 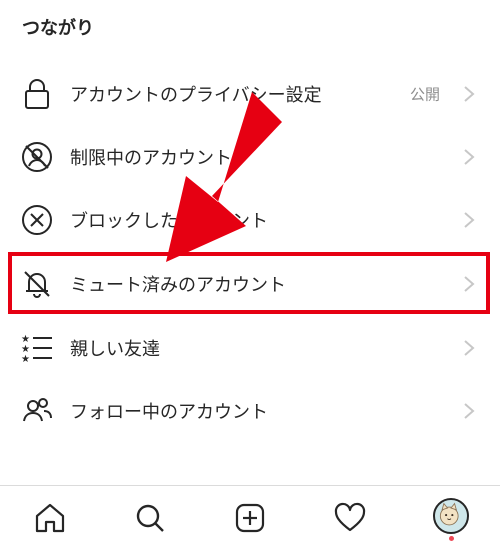 What do you see at coordinates (37, 220) in the screenshot?
I see `block-icon` at bounding box center [37, 220].